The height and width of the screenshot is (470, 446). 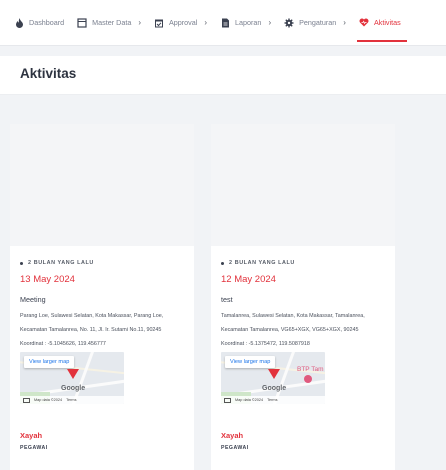 I want to click on nav-item-pengaturan: Pengaturan ›, so click(x=315, y=23).